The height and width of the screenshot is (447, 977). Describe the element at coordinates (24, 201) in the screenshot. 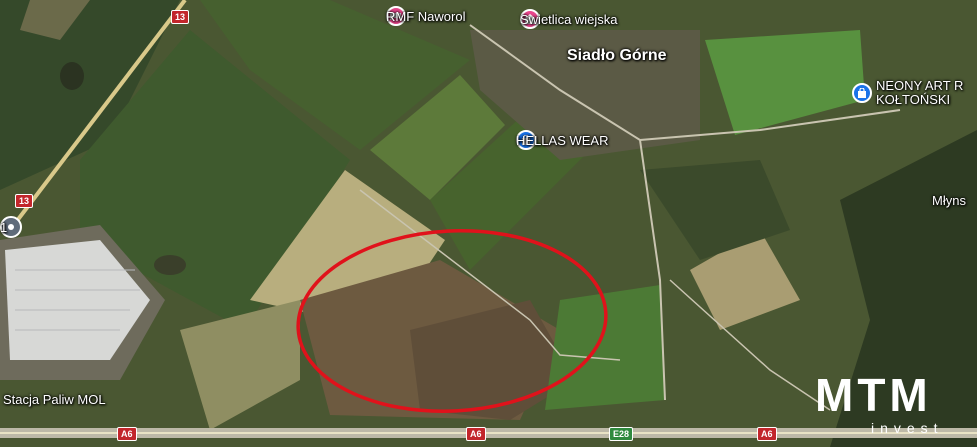

I see `road-13-shield-left: 13` at that location.